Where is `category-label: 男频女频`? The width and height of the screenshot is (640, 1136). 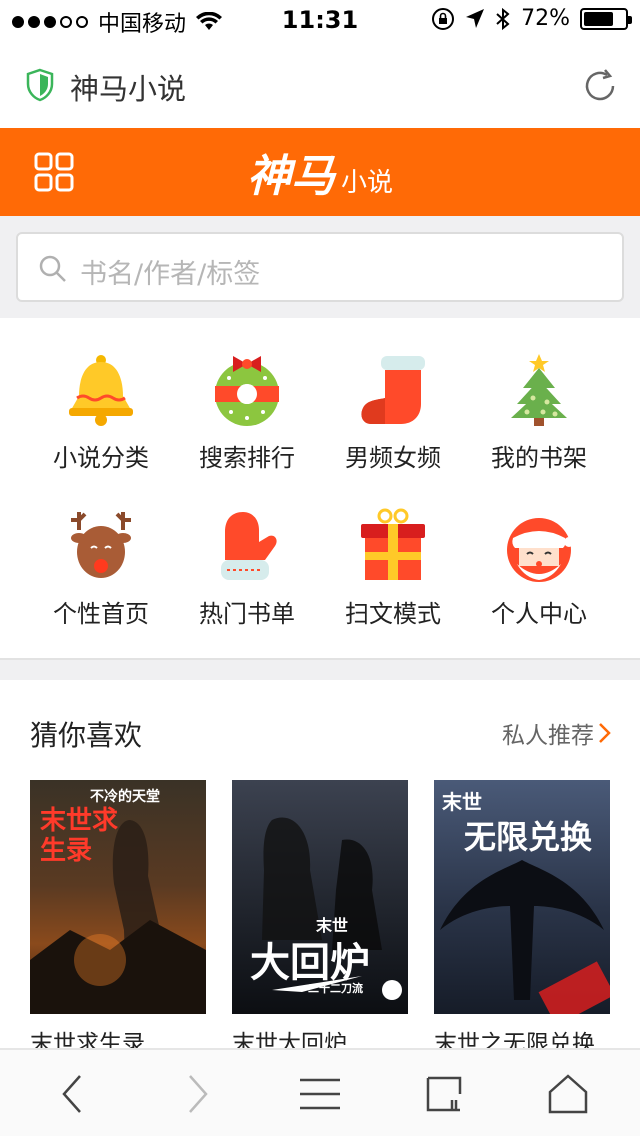 category-label: 男频女频 is located at coordinates (393, 458).